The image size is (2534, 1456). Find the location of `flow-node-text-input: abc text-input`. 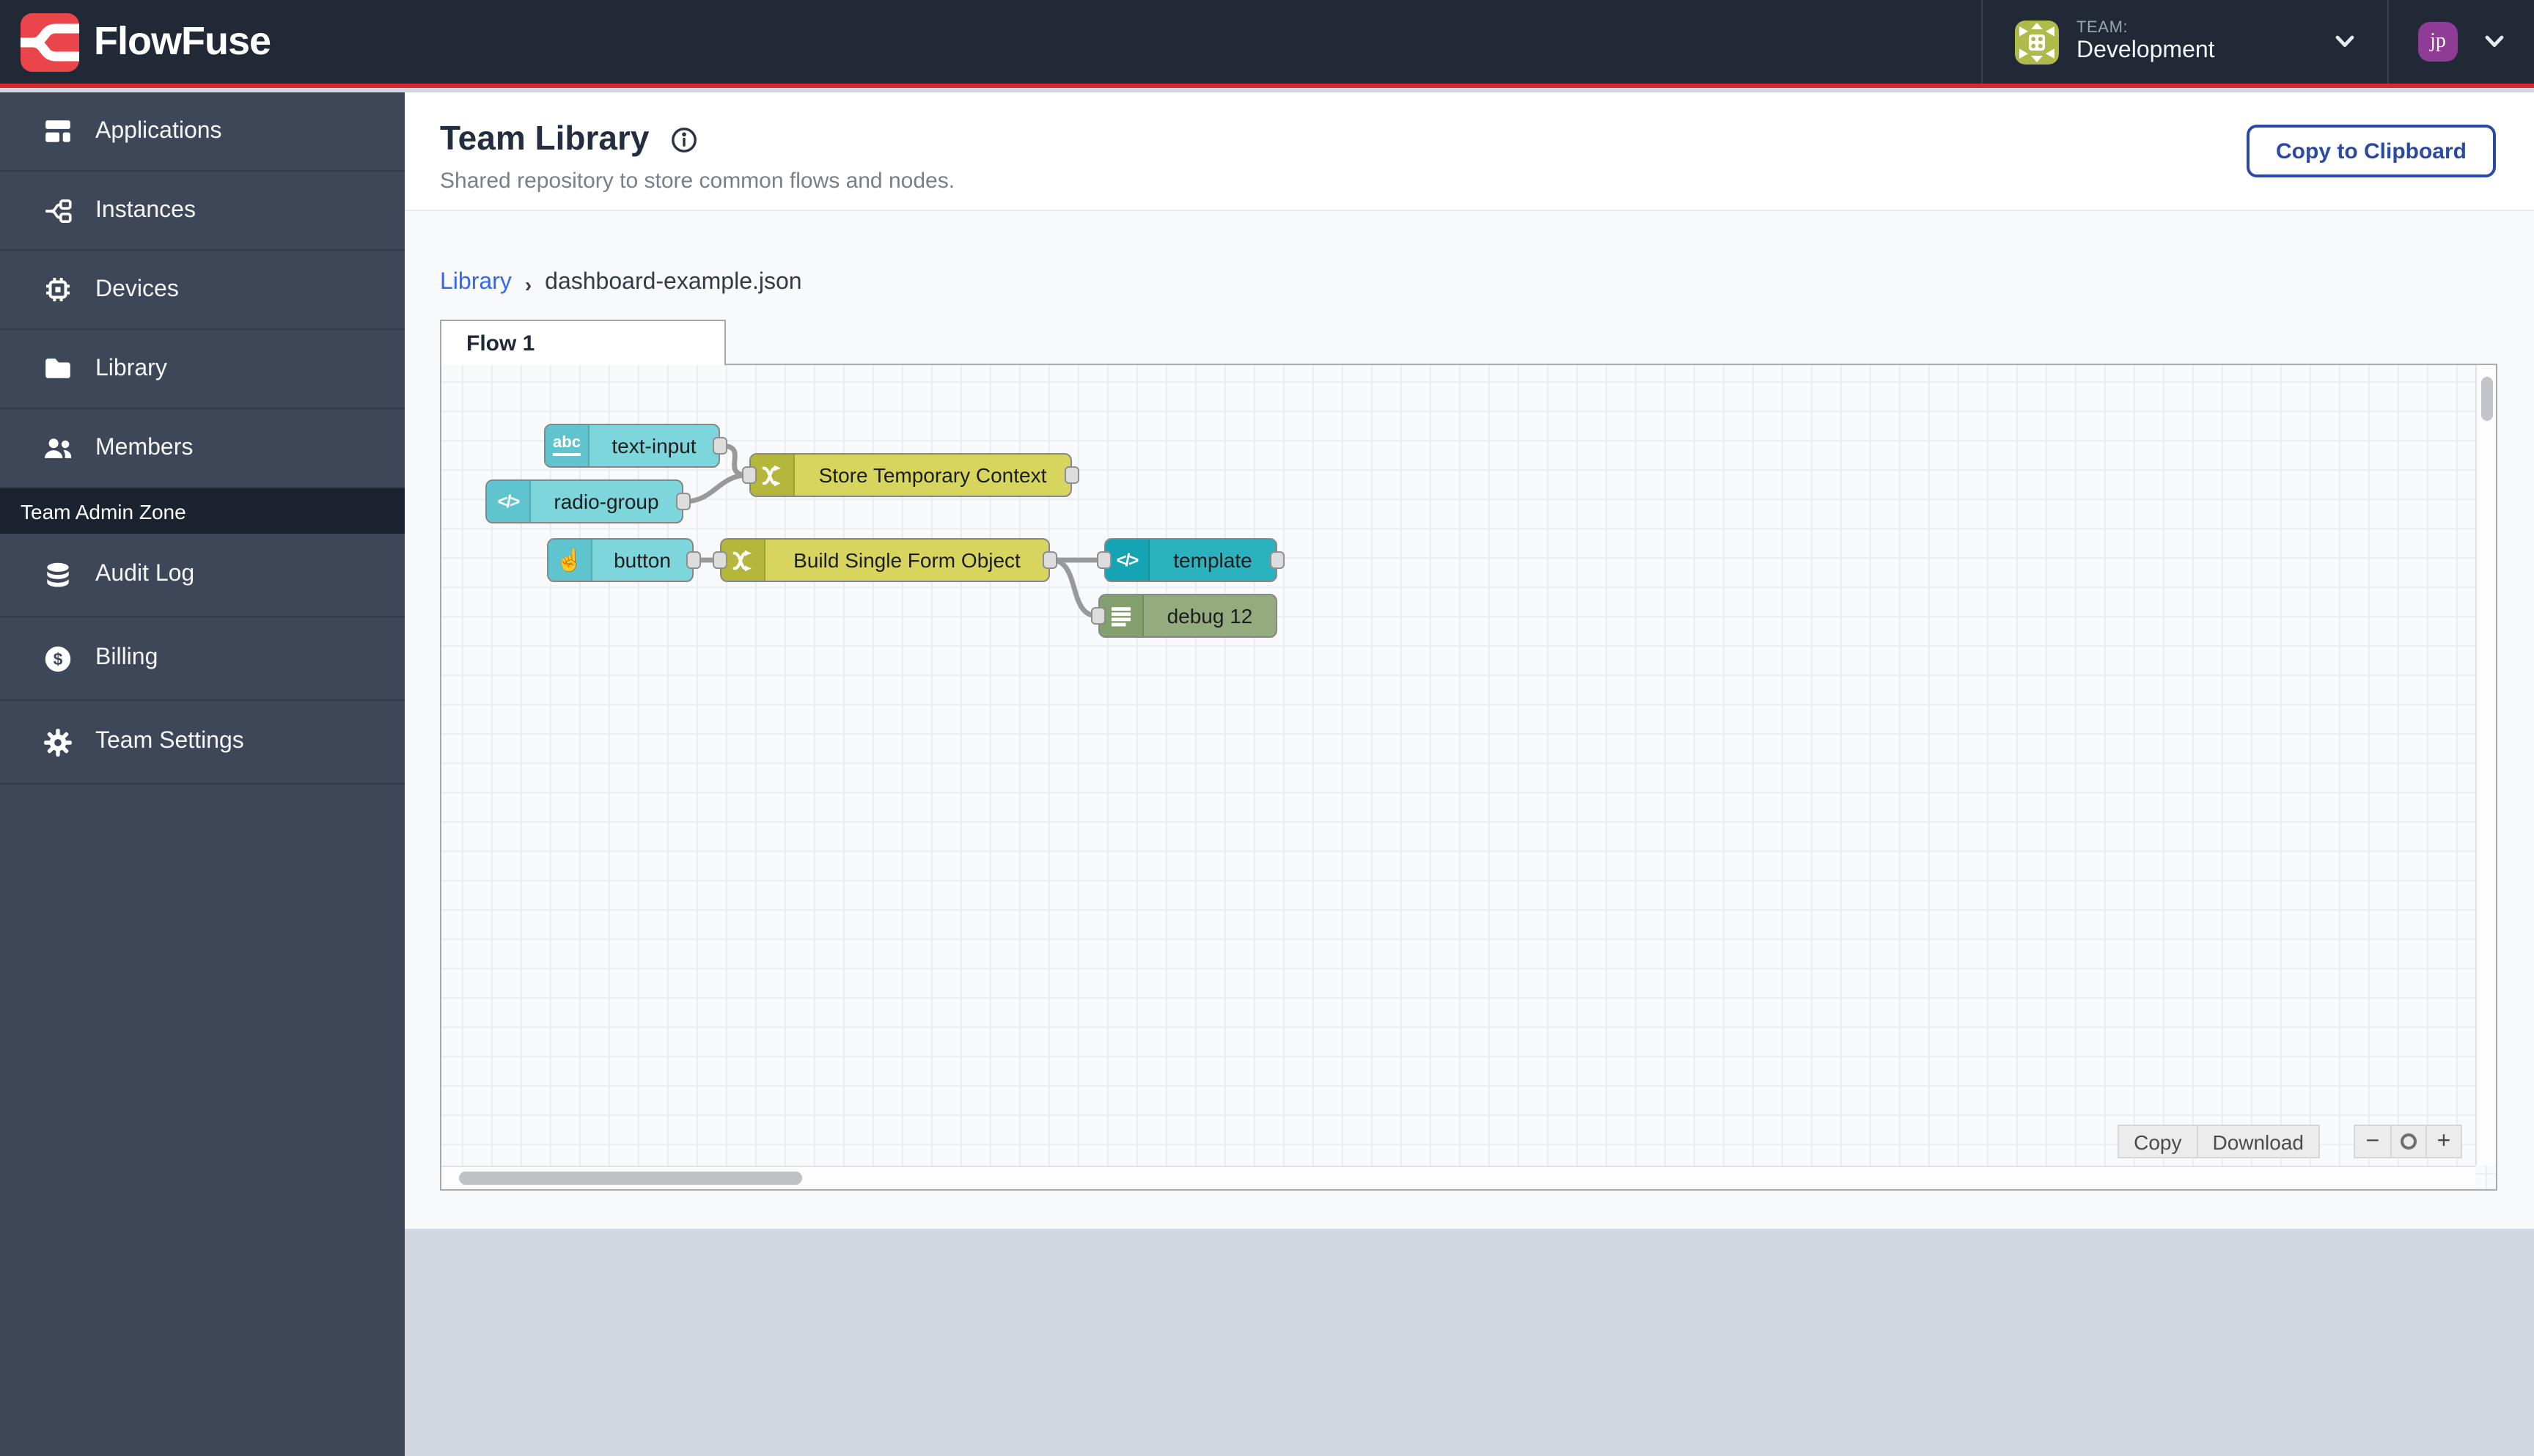

flow-node-text-input: abc text-input is located at coordinates (635, 446).